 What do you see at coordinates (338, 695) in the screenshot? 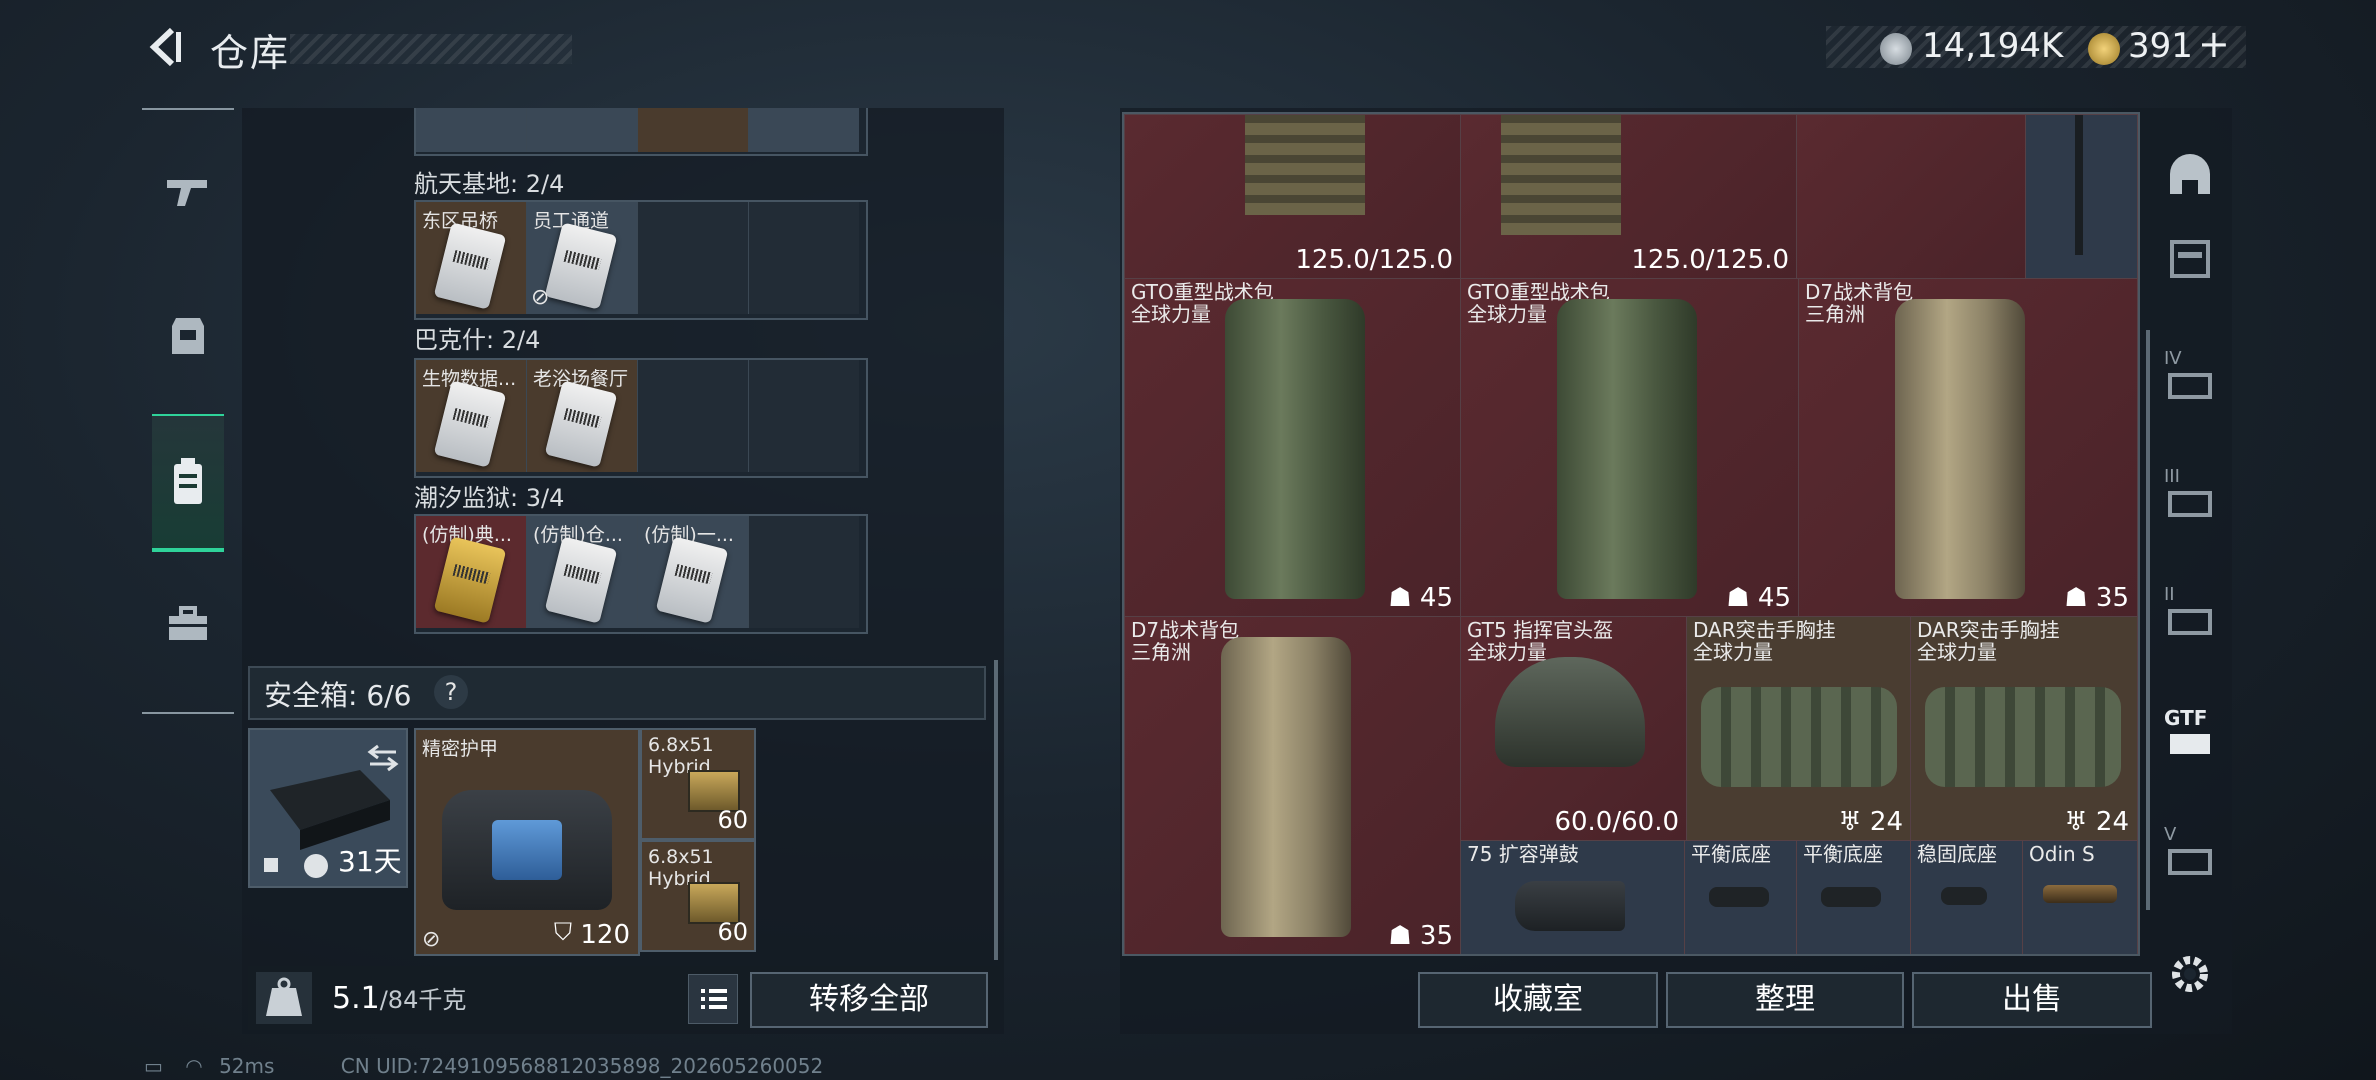
I see `safebox-label: 安全箱: 6/6` at bounding box center [338, 695].